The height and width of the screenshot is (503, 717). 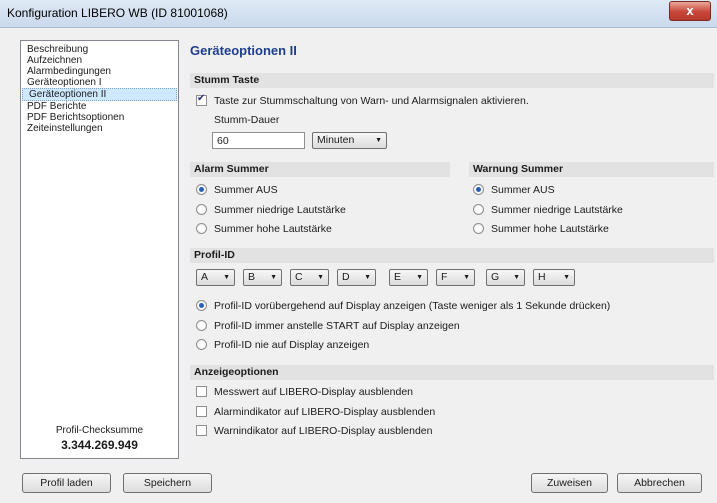 I want to click on stumm-checkbox, so click(x=201, y=99).